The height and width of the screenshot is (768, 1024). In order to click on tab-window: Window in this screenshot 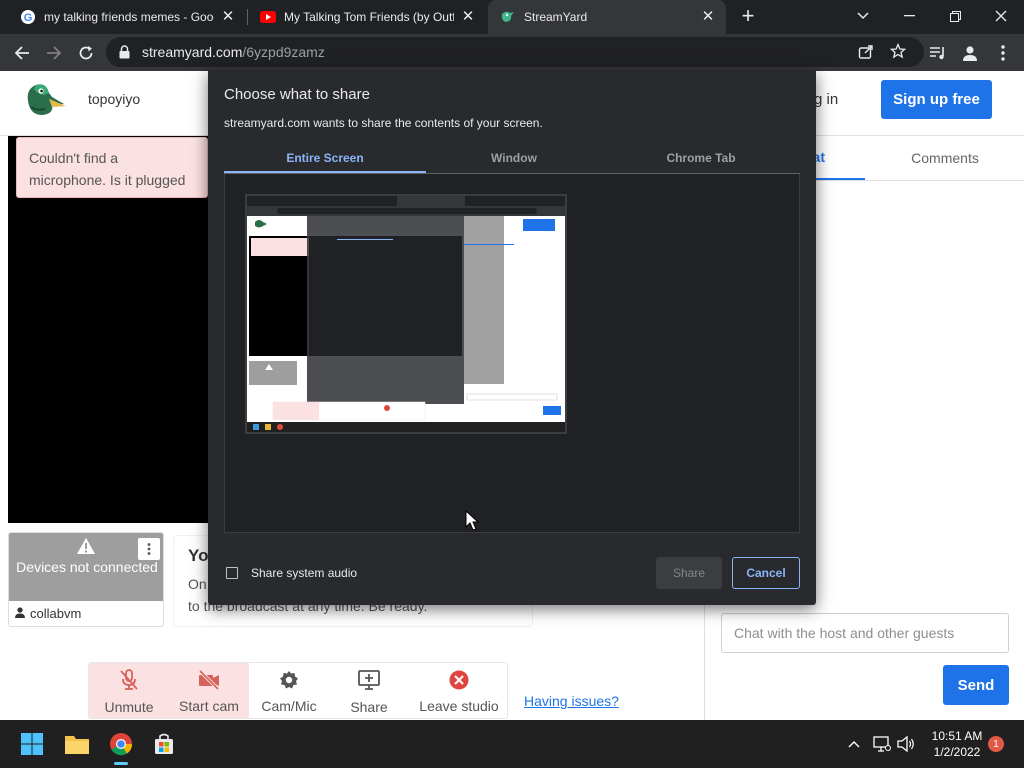, I will do `click(514, 158)`.